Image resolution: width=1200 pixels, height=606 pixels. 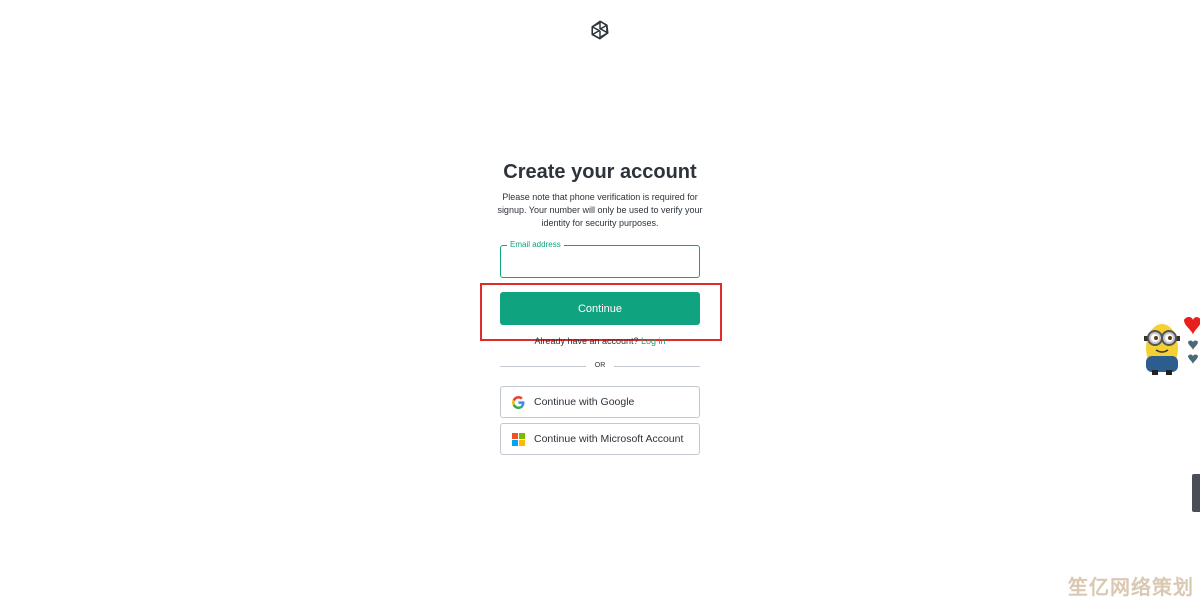 What do you see at coordinates (600, 308) in the screenshot?
I see `continue-button: Continue` at bounding box center [600, 308].